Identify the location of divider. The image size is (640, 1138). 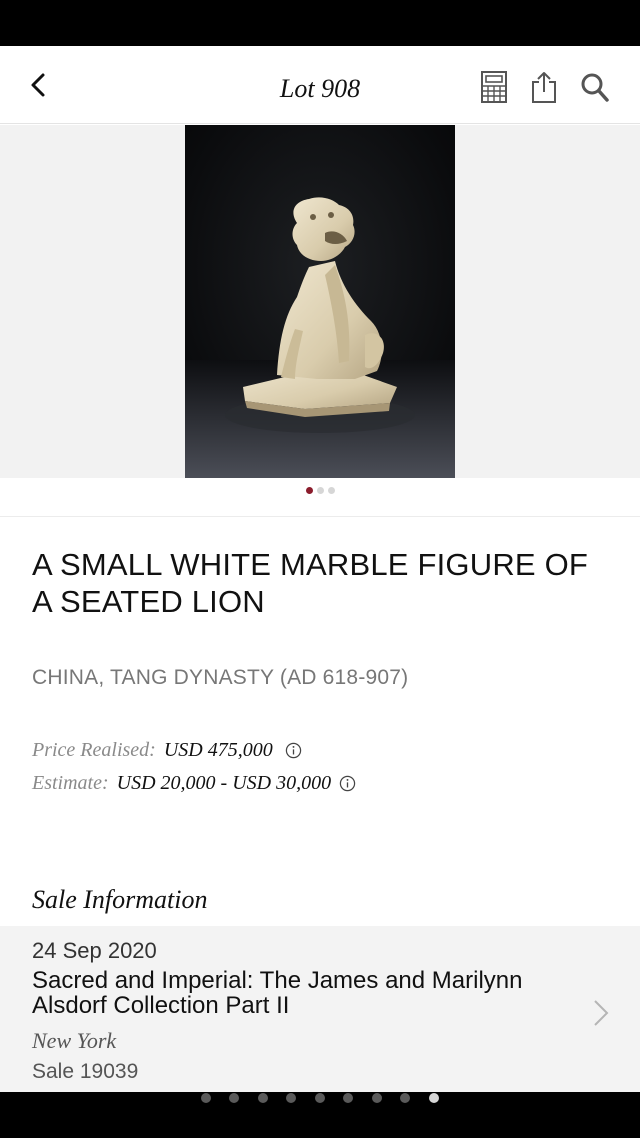
(320, 516).